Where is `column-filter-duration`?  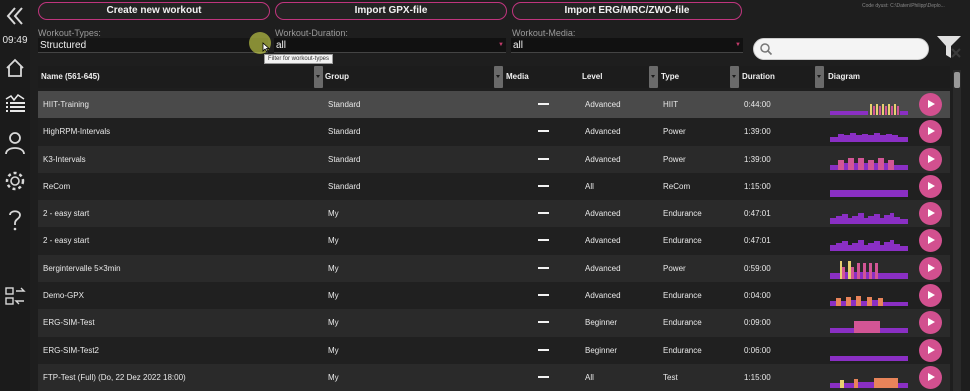 column-filter-duration is located at coordinates (819, 77).